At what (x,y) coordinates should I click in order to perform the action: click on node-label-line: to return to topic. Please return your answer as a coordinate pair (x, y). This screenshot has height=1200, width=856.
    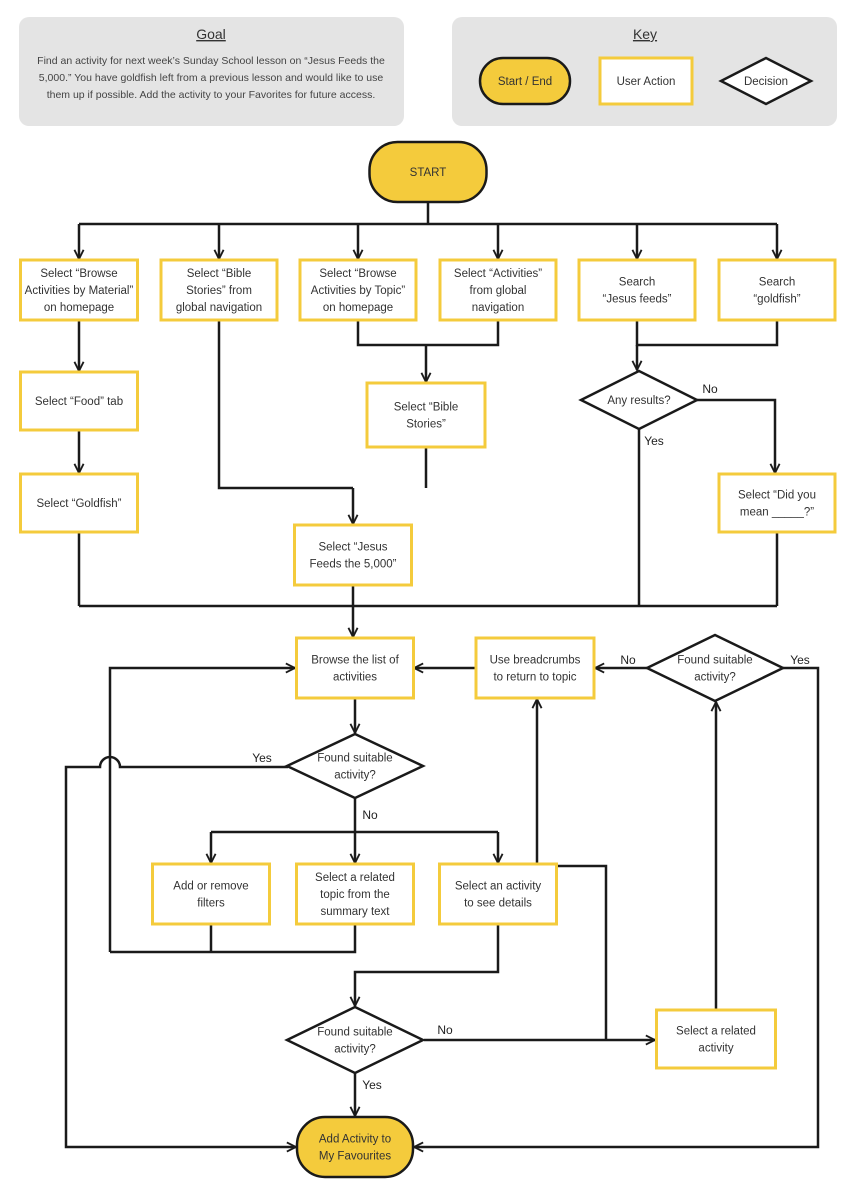
    Looking at the image, I should click on (534, 678).